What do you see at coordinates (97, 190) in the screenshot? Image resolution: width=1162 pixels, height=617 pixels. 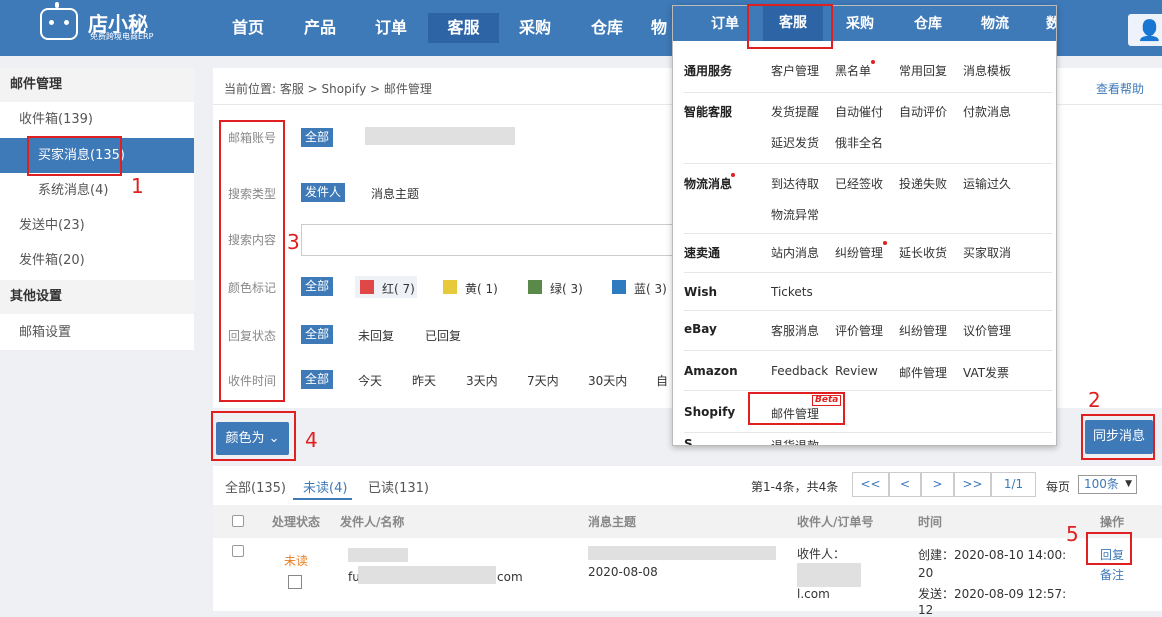 I see `sidebar-item-system-messages: 系统消息(4)` at bounding box center [97, 190].